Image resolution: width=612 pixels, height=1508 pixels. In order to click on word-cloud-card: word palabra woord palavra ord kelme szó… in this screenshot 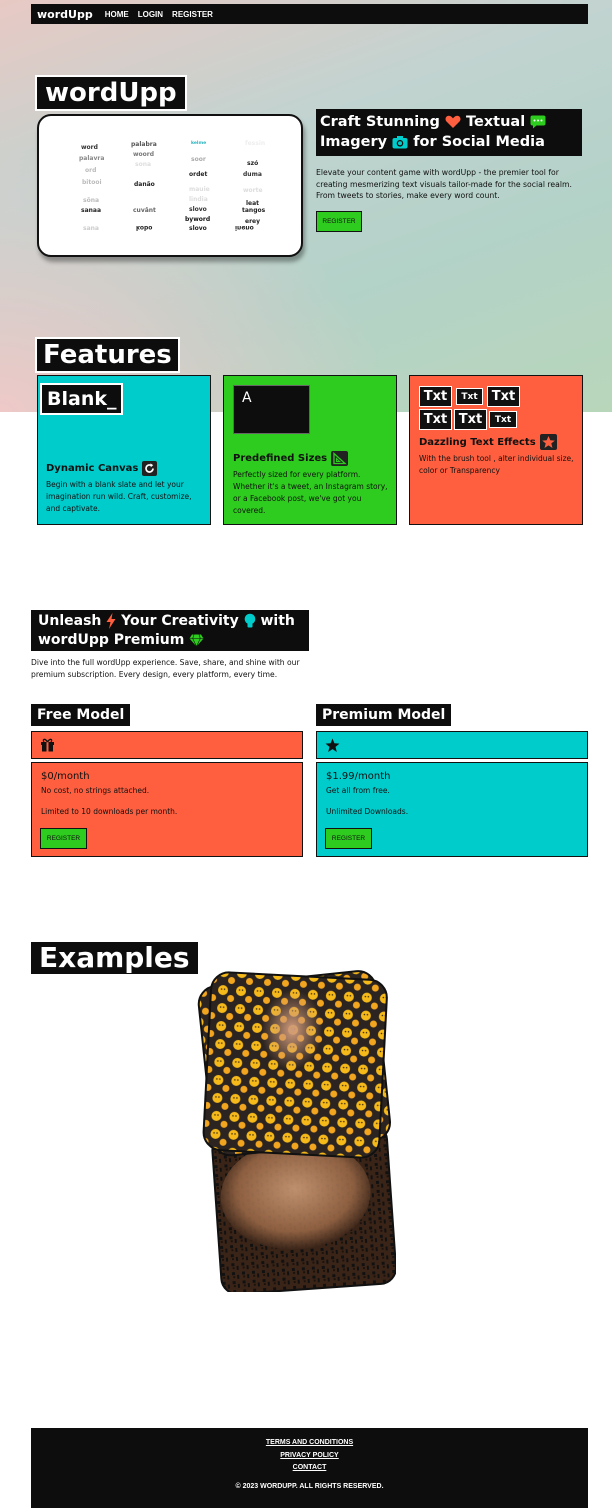, I will do `click(170, 185)`.